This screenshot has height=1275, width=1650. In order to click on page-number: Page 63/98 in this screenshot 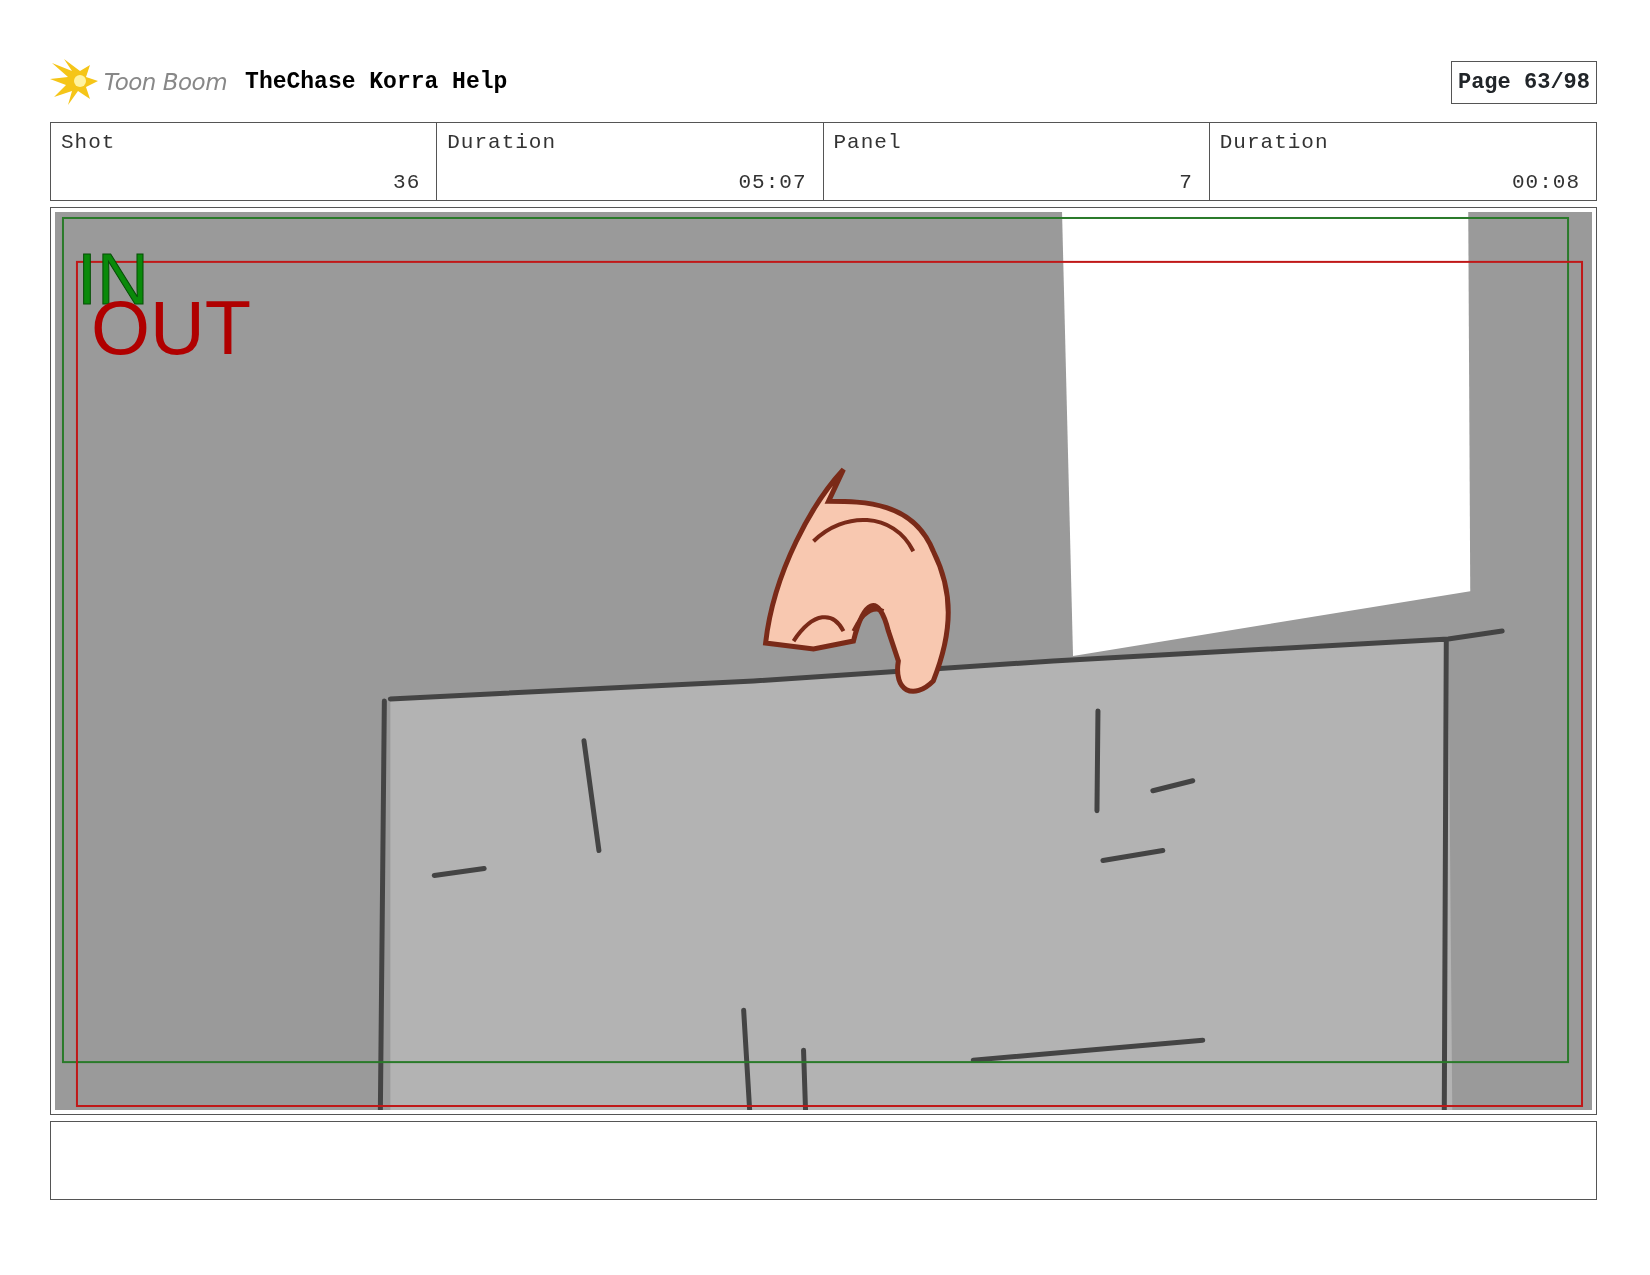, I will do `click(1523, 82)`.